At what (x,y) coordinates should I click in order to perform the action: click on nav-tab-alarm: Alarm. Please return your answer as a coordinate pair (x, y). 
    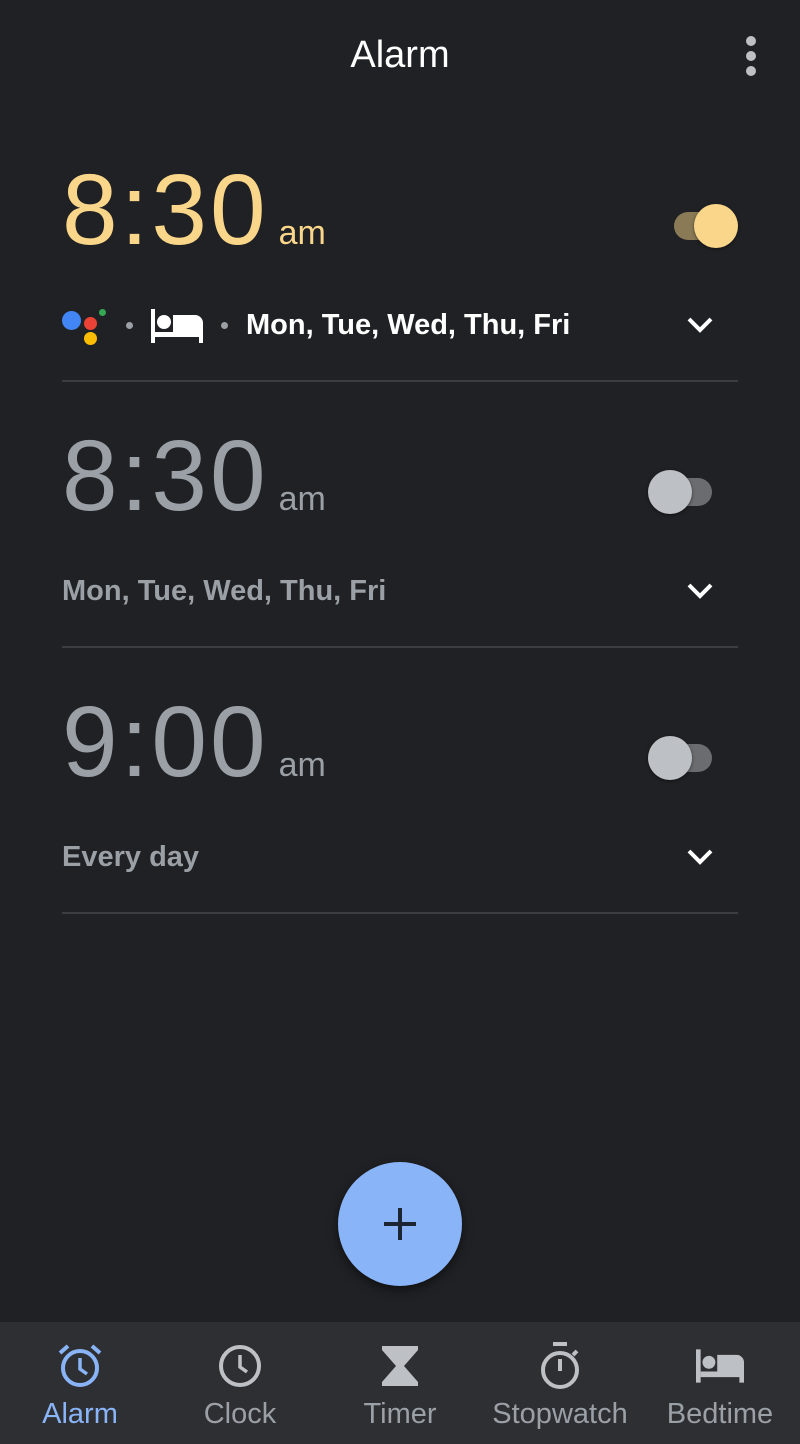
    Looking at the image, I should click on (80, 1383).